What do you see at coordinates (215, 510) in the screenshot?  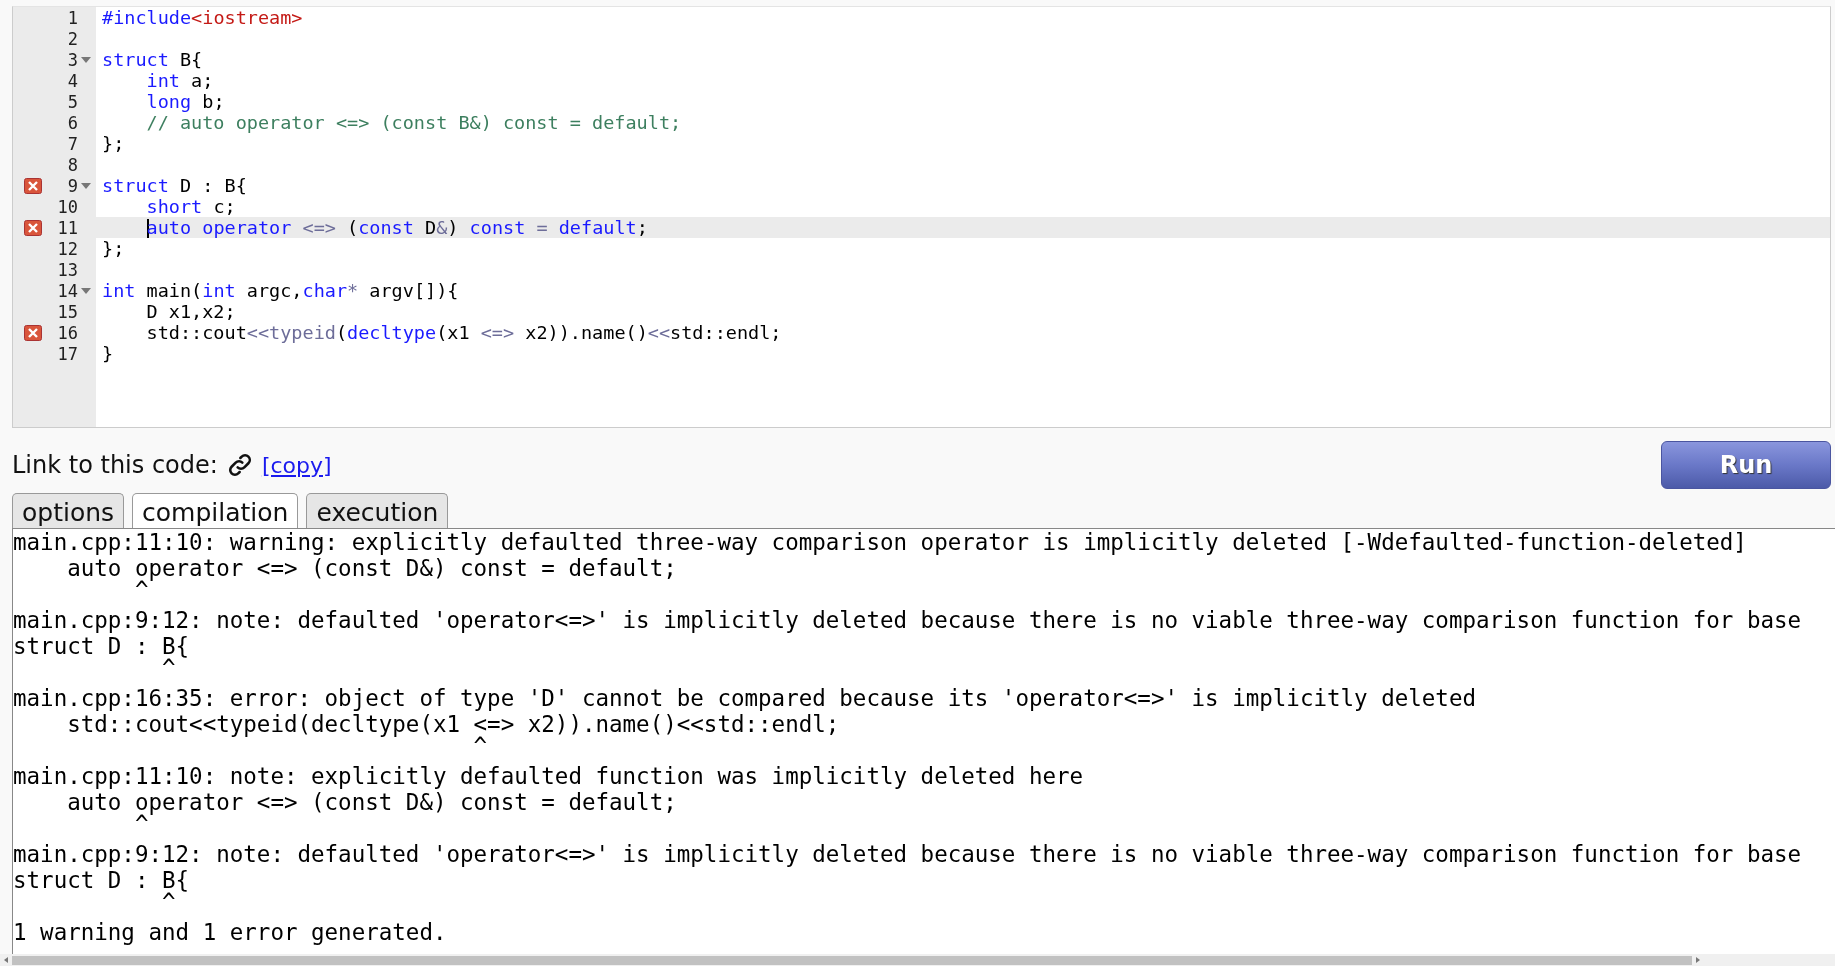 I see `tab: compilation` at bounding box center [215, 510].